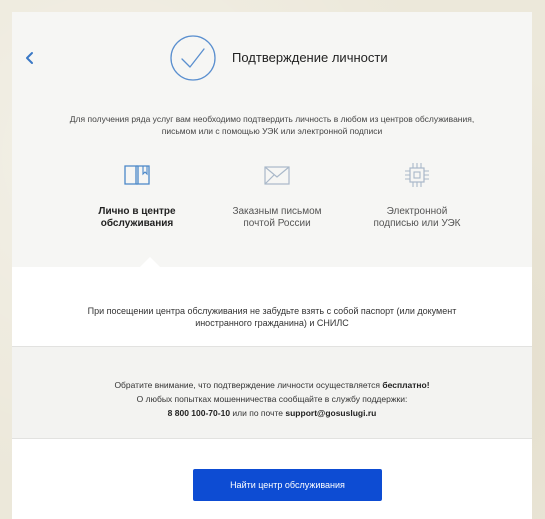 This screenshot has width=545, height=519. I want to click on support-phone: 8 800 100-70-10, so click(199, 413).